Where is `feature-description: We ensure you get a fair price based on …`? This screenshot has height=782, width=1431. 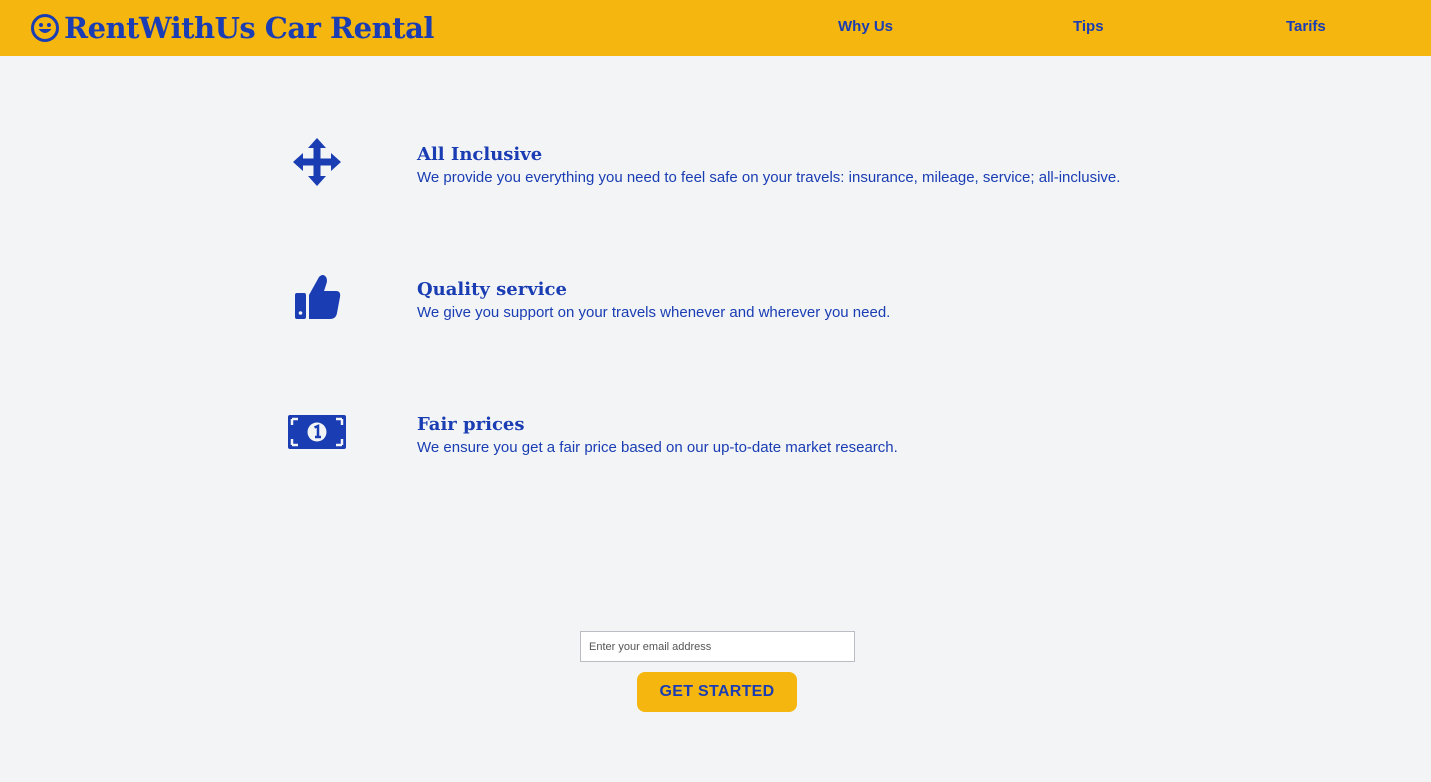
feature-description: We ensure you get a fair price based on … is located at coordinates (657, 447).